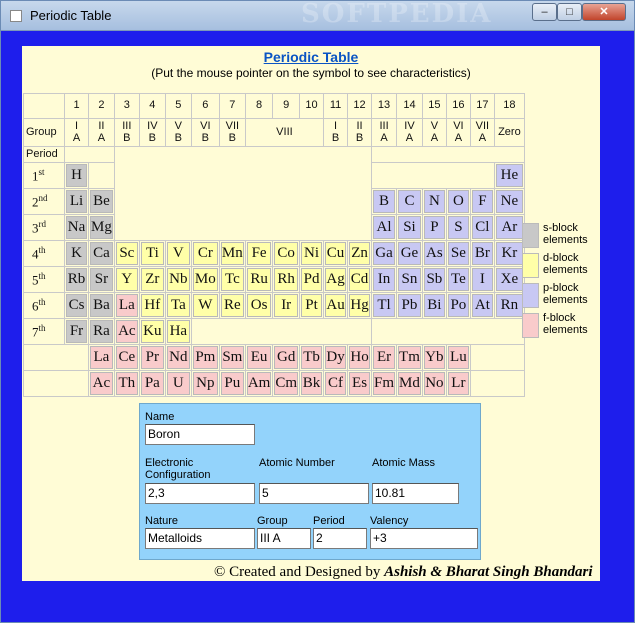  I want to click on element-hf: Hf, so click(152, 305).